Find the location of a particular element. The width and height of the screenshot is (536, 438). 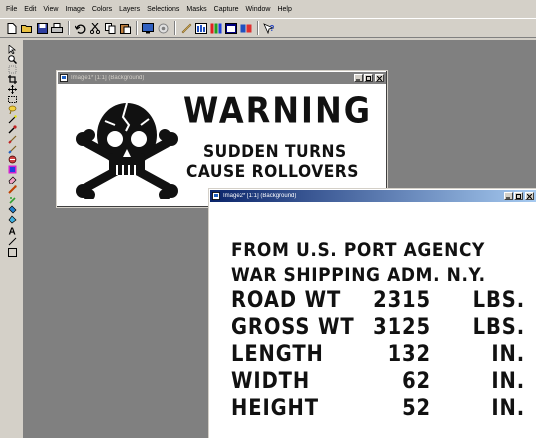

color-replacer-tool-icon is located at coordinates (12, 159).